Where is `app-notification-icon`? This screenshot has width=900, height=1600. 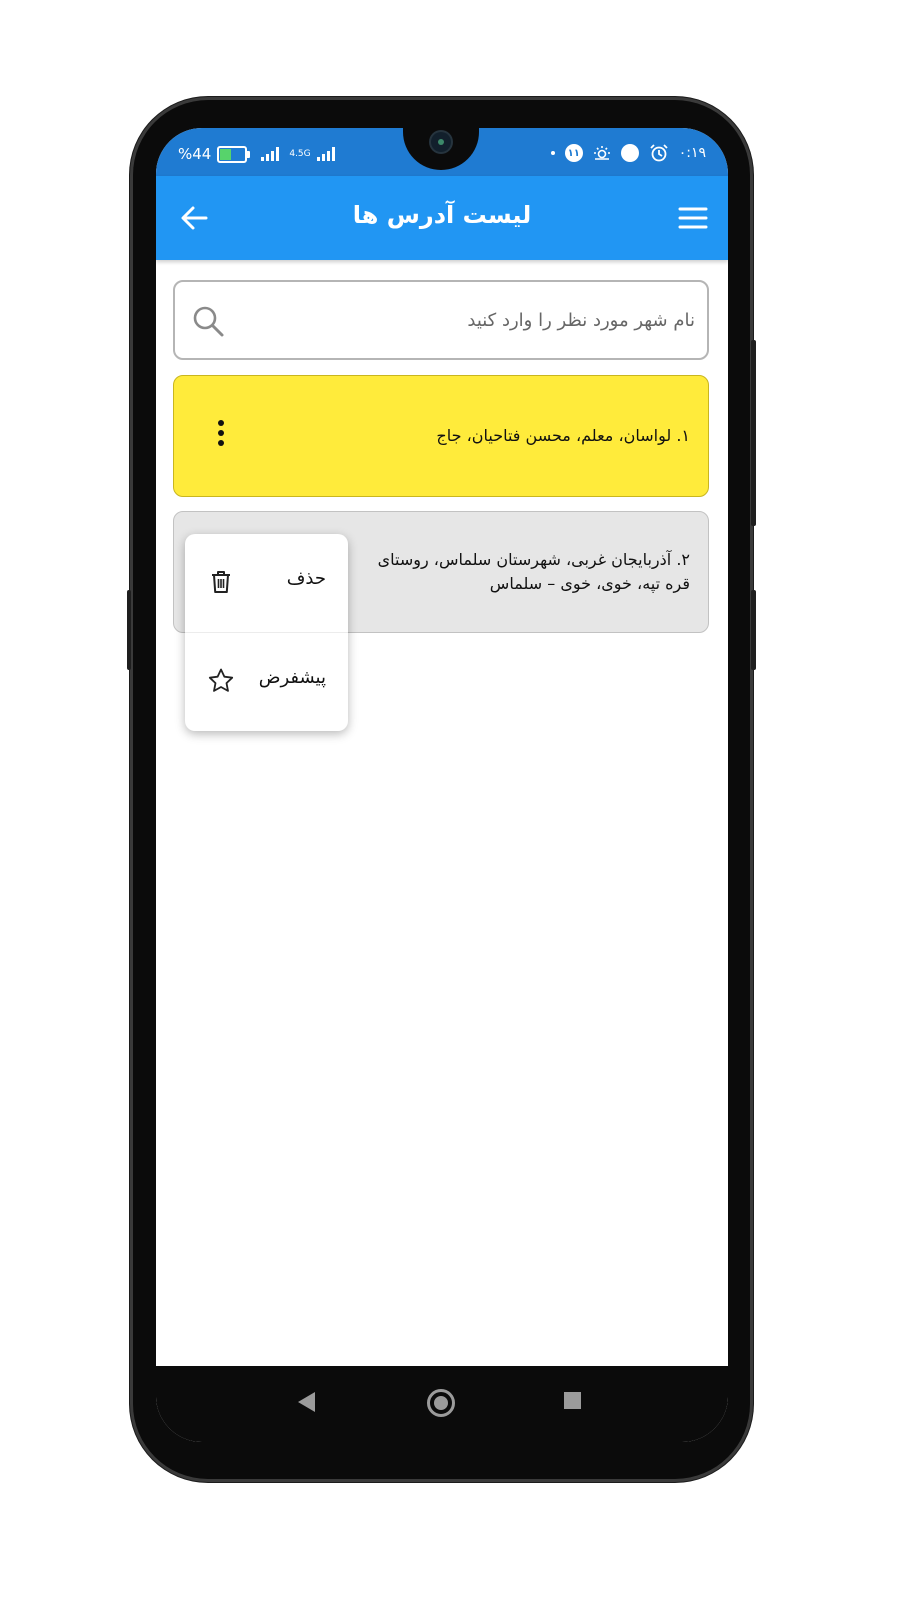 app-notification-icon is located at coordinates (629, 153).